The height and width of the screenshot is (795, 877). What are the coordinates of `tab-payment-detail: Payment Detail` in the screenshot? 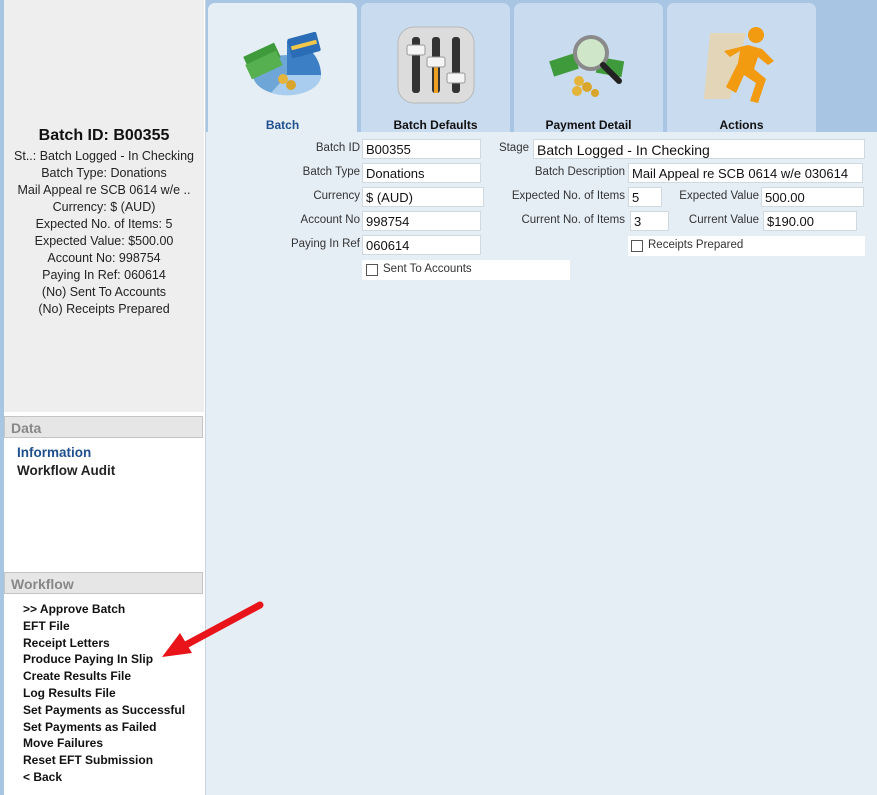 It's located at (588, 67).